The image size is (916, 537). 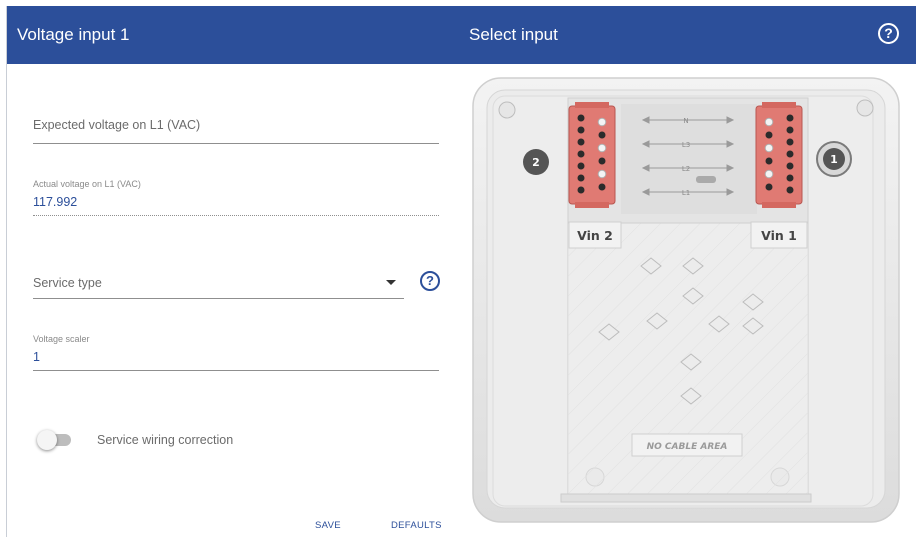 I want to click on vin1-terminal-block, so click(x=779, y=155).